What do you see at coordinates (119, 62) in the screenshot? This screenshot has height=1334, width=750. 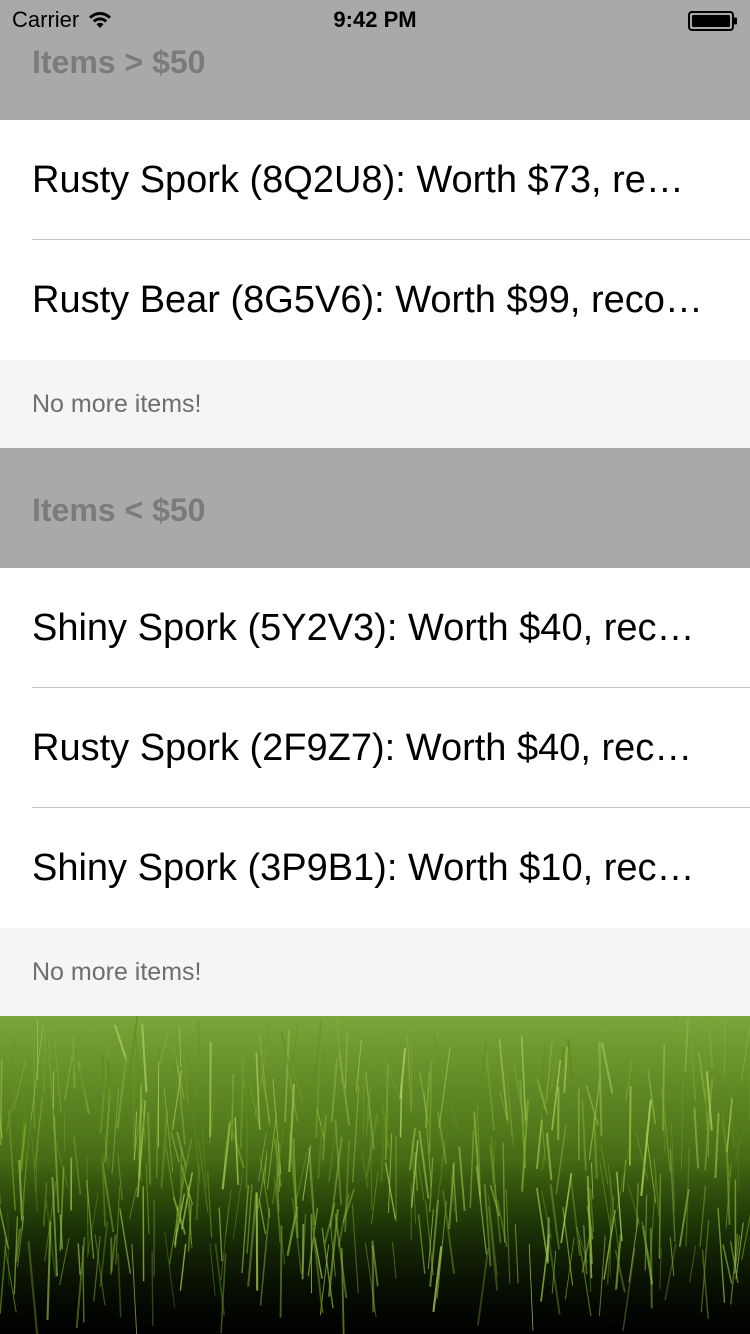 I see `section-header-title: Items > $50` at bounding box center [119, 62].